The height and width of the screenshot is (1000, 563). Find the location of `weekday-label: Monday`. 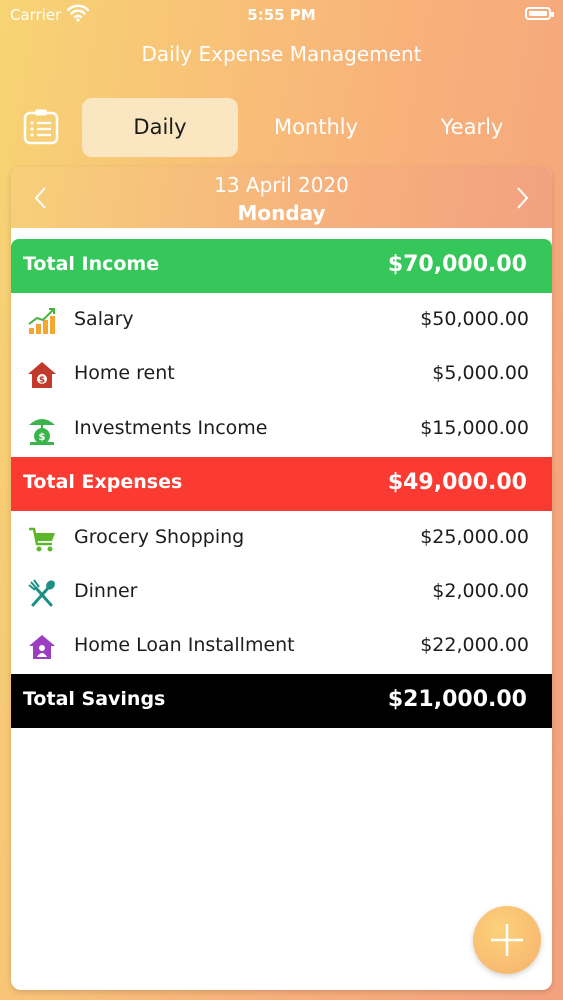

weekday-label: Monday is located at coordinates (281, 213).